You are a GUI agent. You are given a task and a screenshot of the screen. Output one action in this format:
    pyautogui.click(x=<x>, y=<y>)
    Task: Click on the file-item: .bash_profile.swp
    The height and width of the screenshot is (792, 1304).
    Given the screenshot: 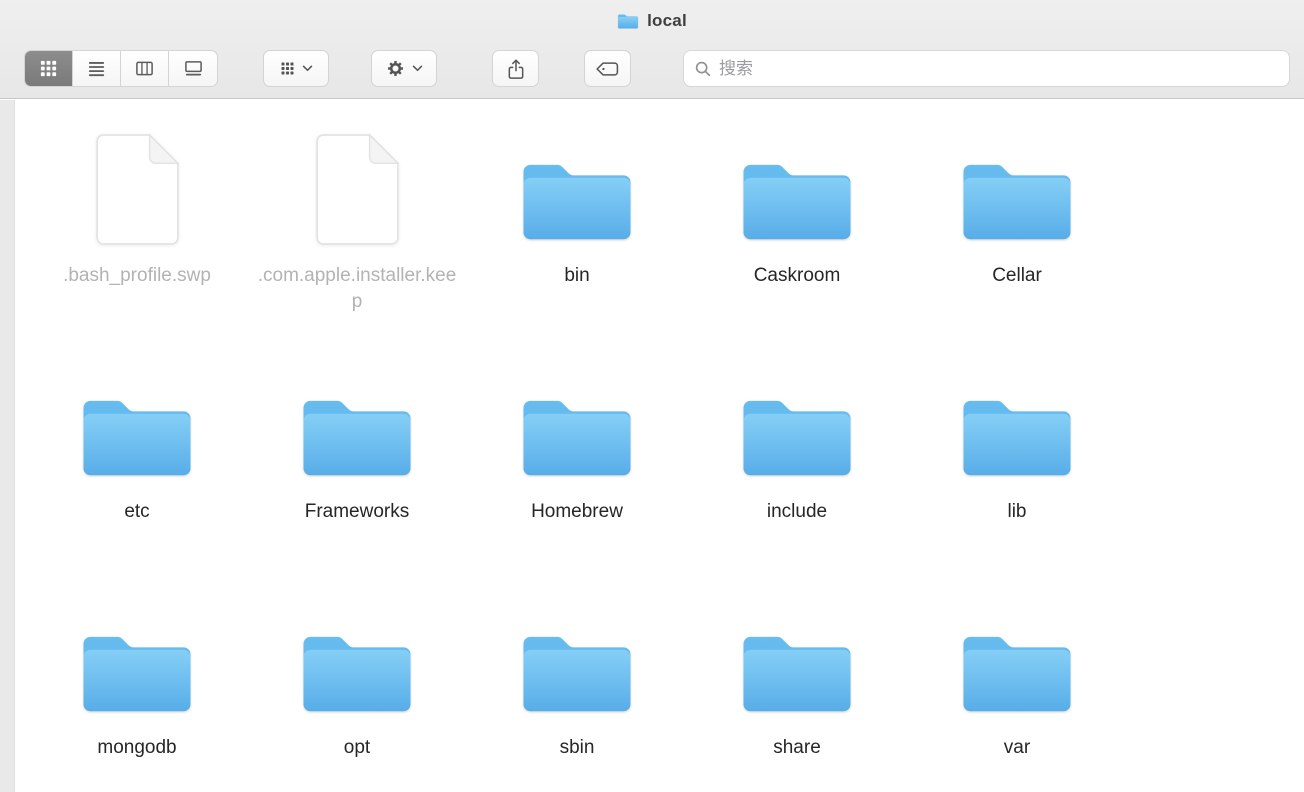 What is the action you would take?
    pyautogui.click(x=137, y=244)
    